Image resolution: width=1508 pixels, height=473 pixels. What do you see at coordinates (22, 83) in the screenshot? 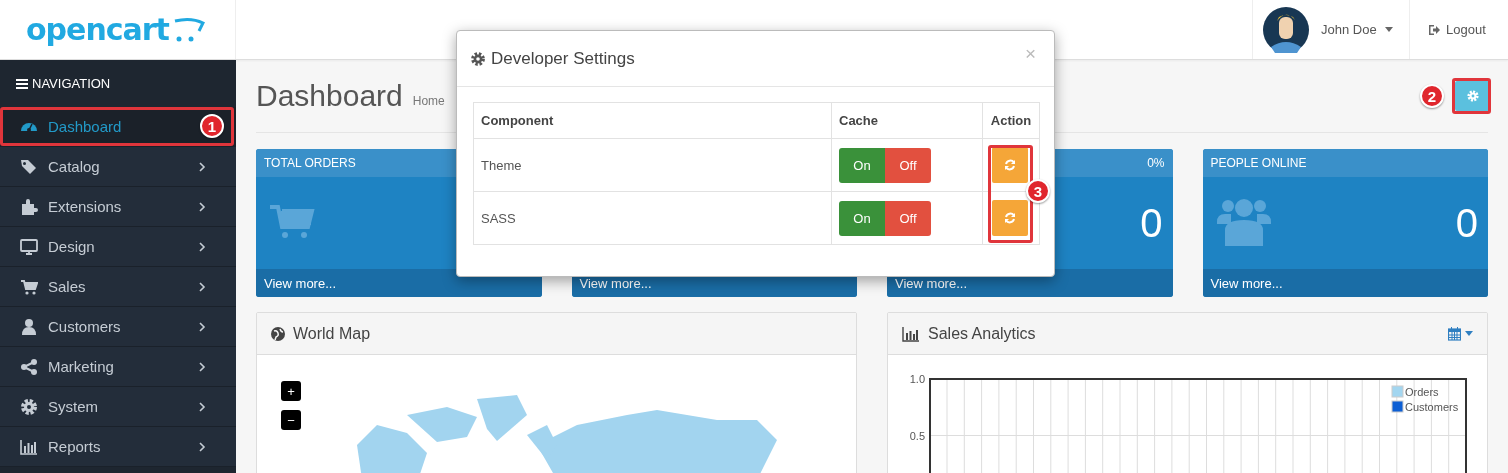
I see `menu-icon` at bounding box center [22, 83].